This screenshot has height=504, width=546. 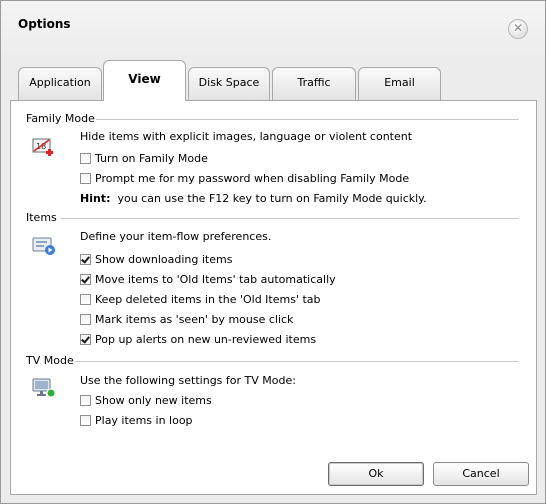 I want to click on tab-traffic: Traffic, so click(x=314, y=83).